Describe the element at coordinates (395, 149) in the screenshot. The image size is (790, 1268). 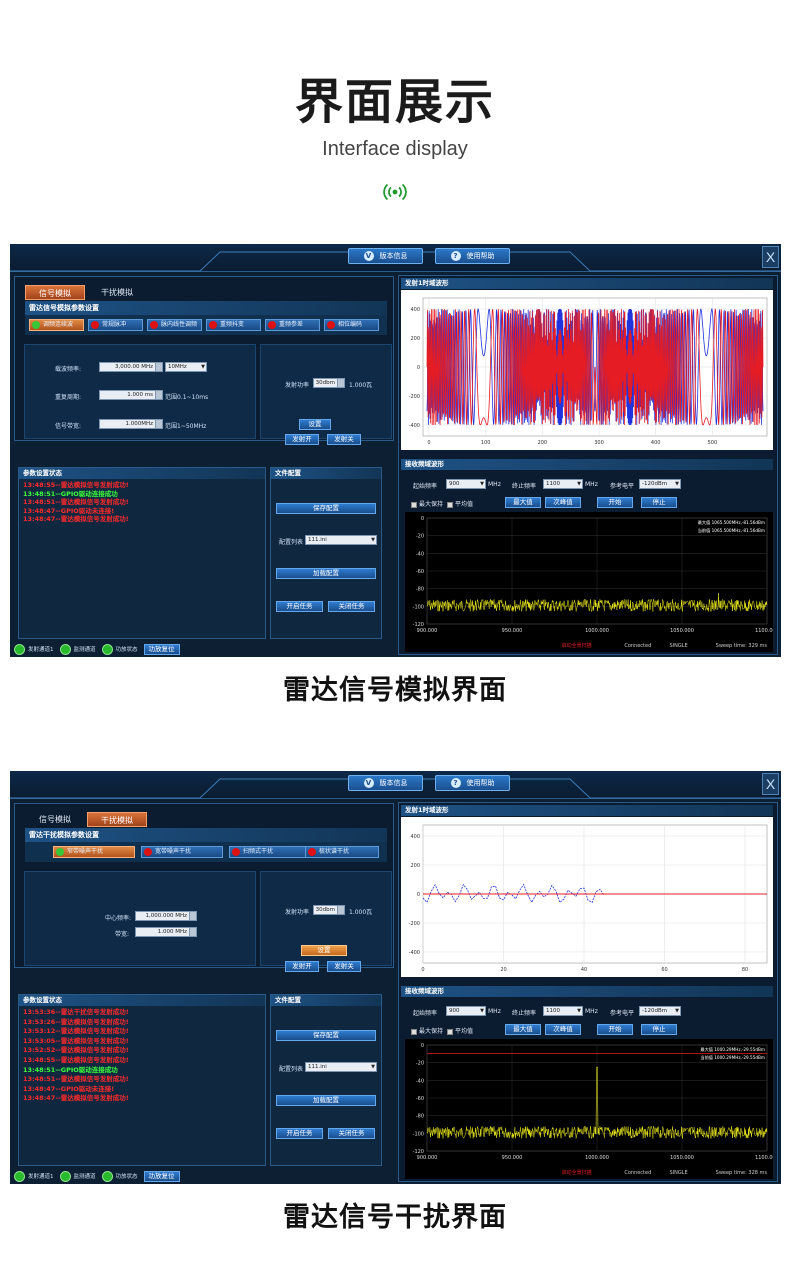
I see `page-subtitle: Interface display` at that location.